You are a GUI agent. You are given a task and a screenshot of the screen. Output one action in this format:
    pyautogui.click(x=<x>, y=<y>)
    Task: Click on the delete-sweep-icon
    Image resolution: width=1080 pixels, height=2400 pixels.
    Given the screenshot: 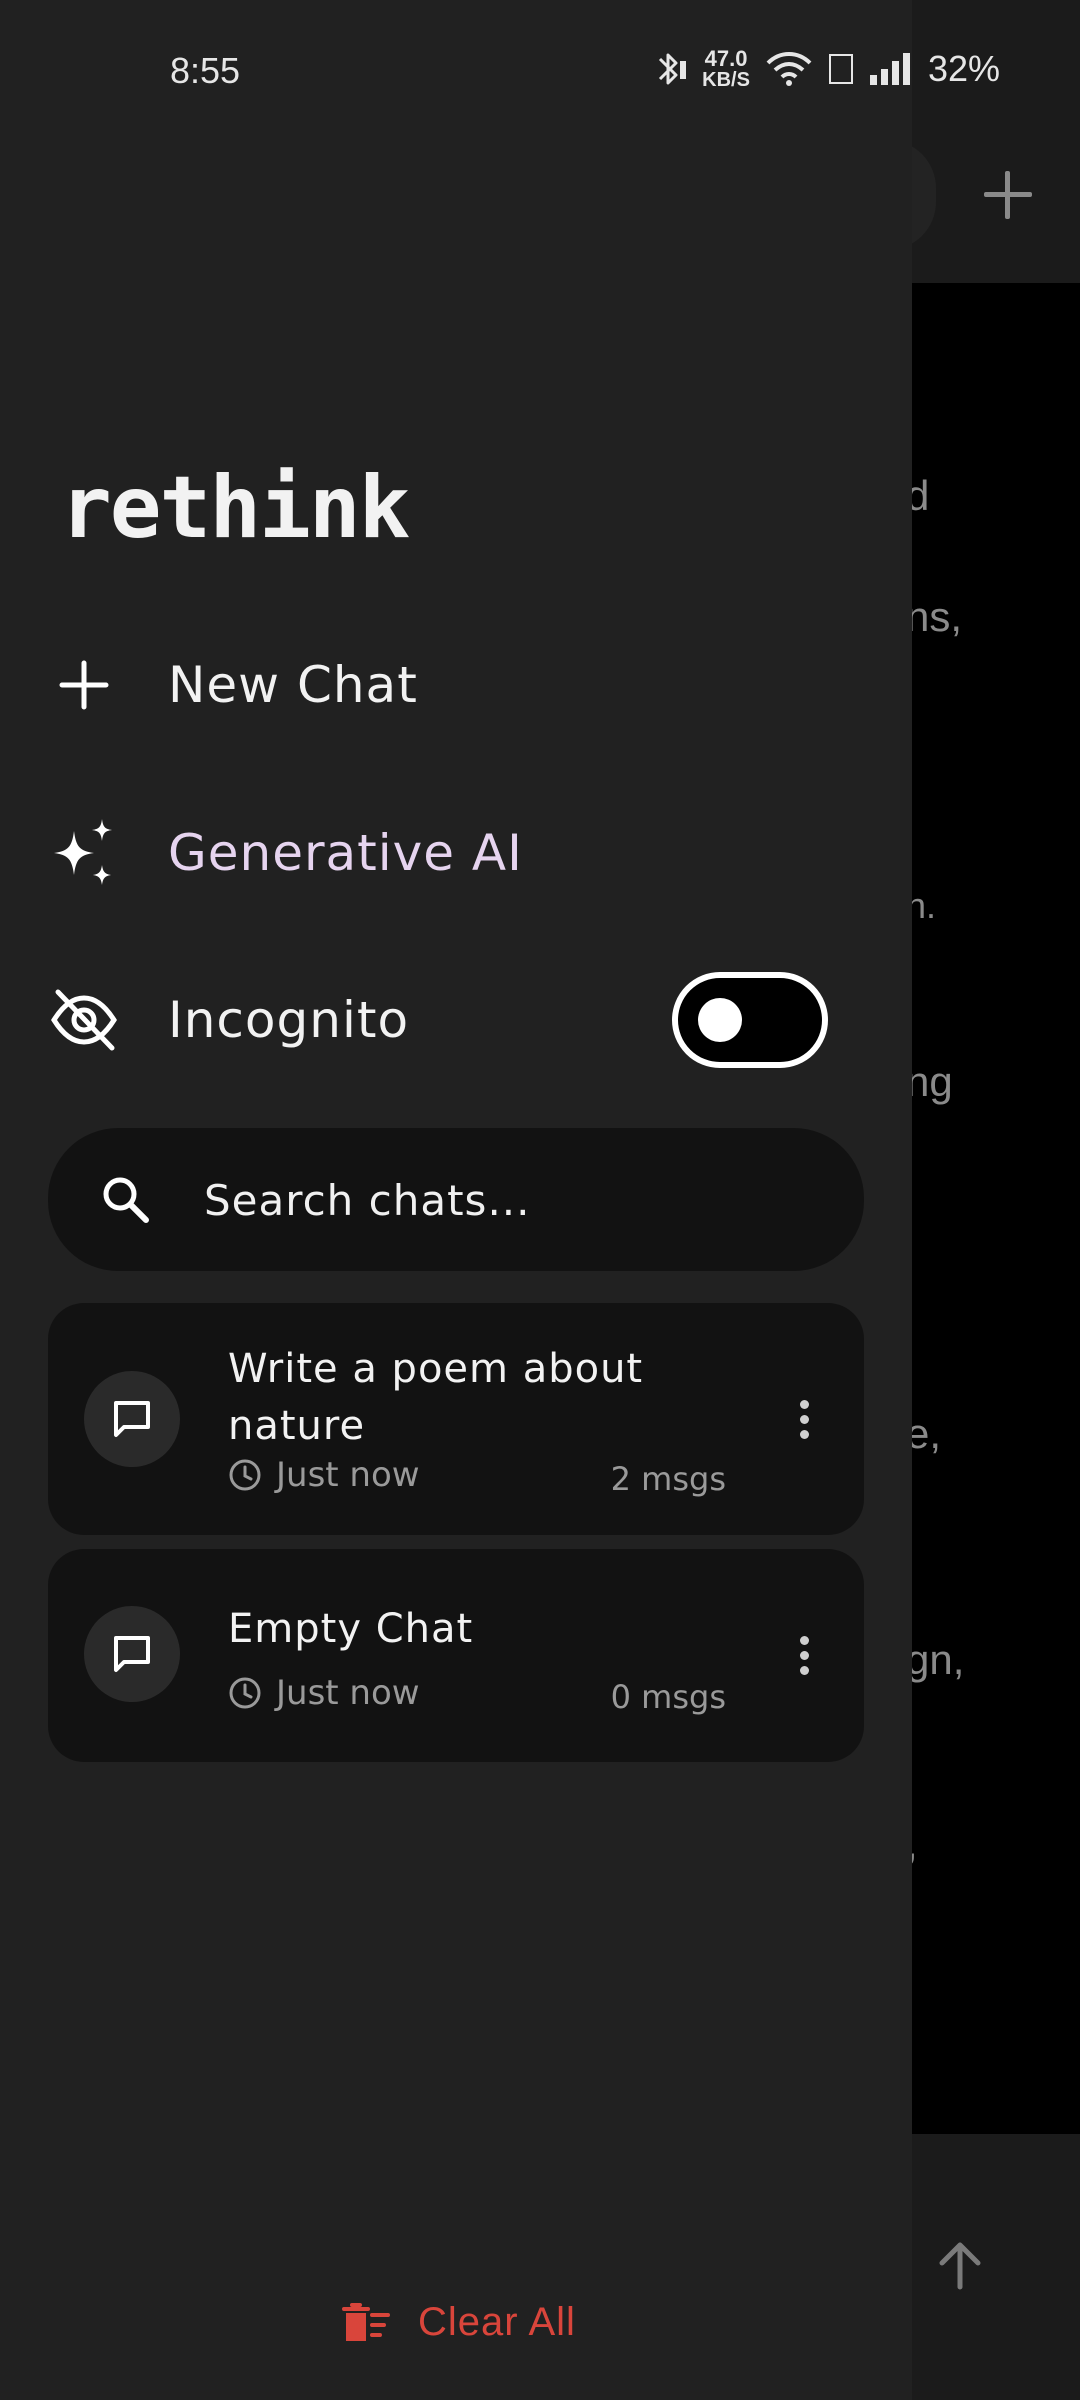 What is the action you would take?
    pyautogui.click(x=366, y=2321)
    